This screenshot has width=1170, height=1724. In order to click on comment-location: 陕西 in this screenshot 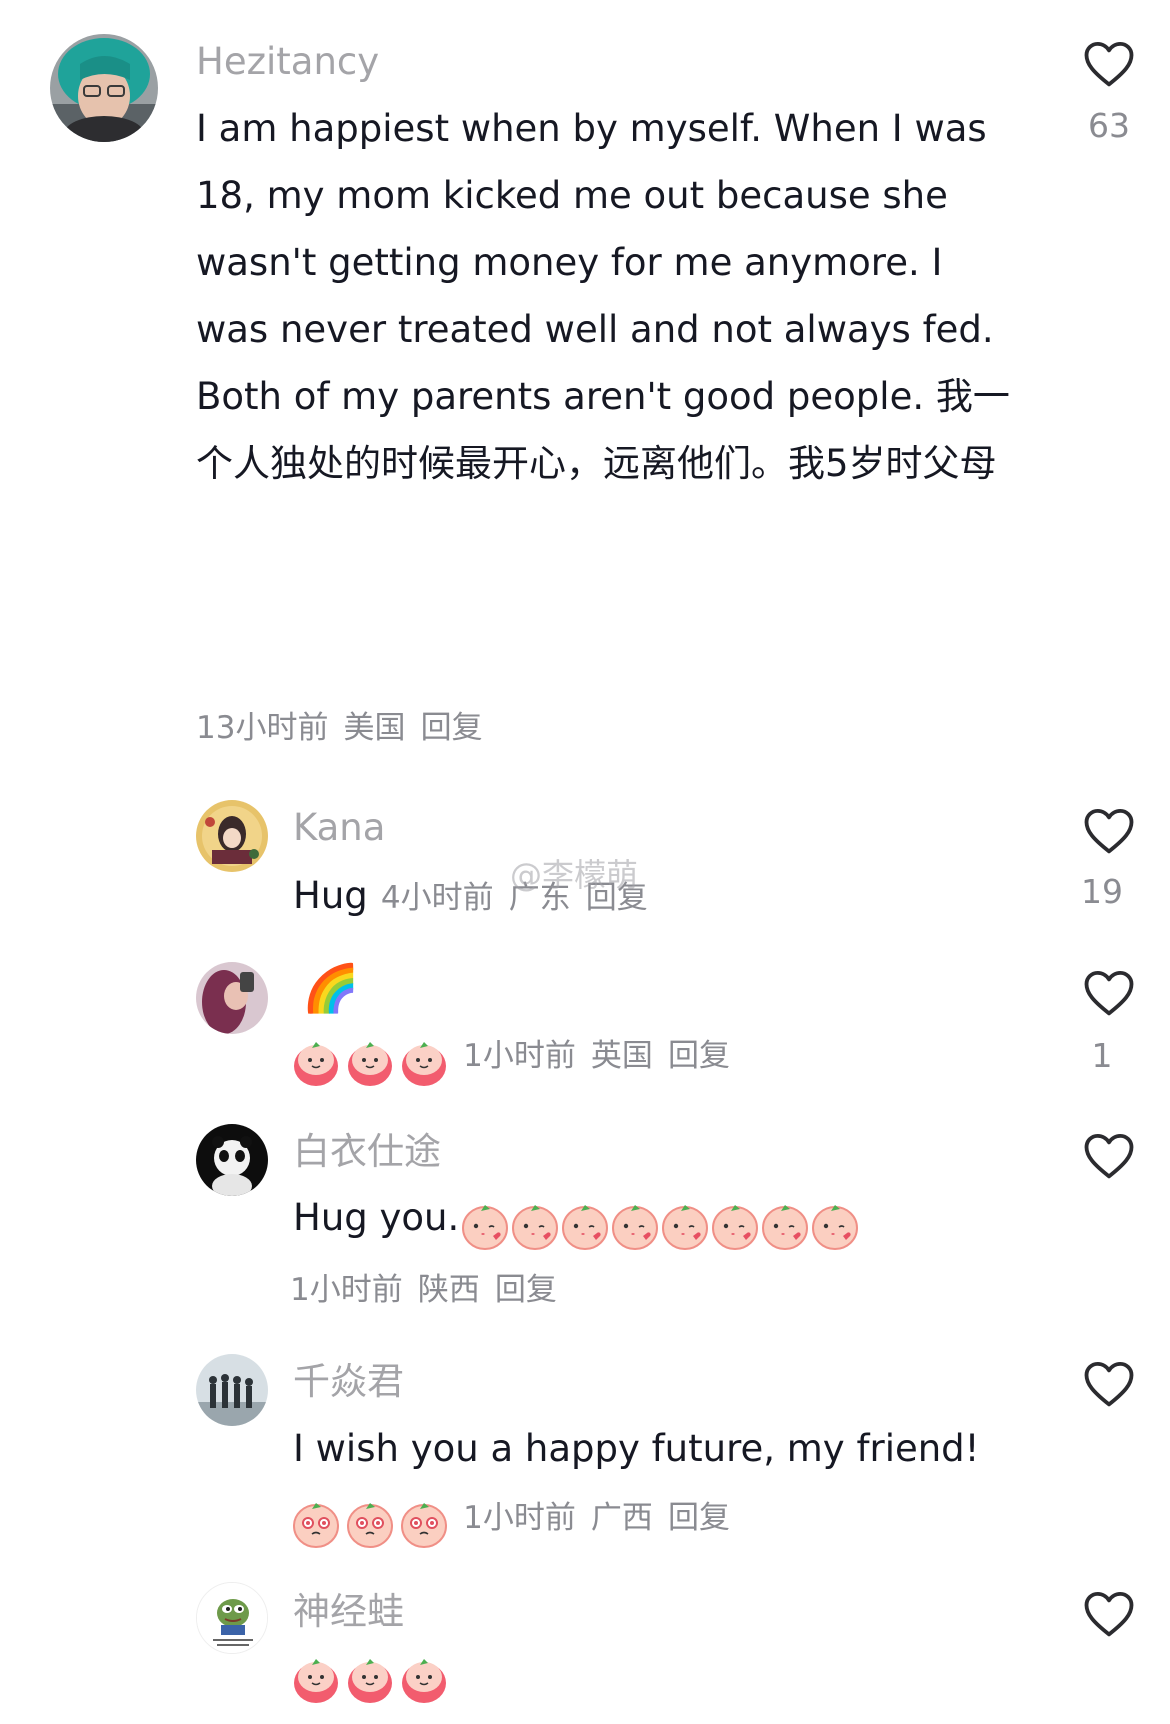, I will do `click(448, 1290)`.